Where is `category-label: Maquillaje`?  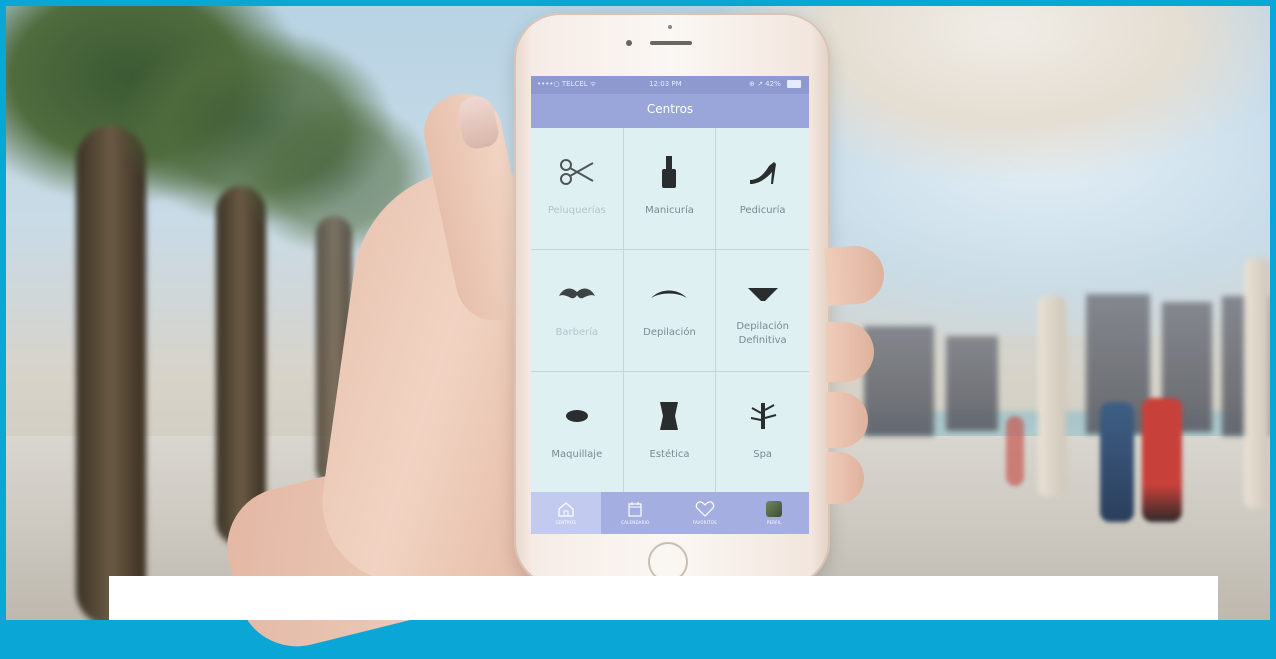 category-label: Maquillaje is located at coordinates (577, 454).